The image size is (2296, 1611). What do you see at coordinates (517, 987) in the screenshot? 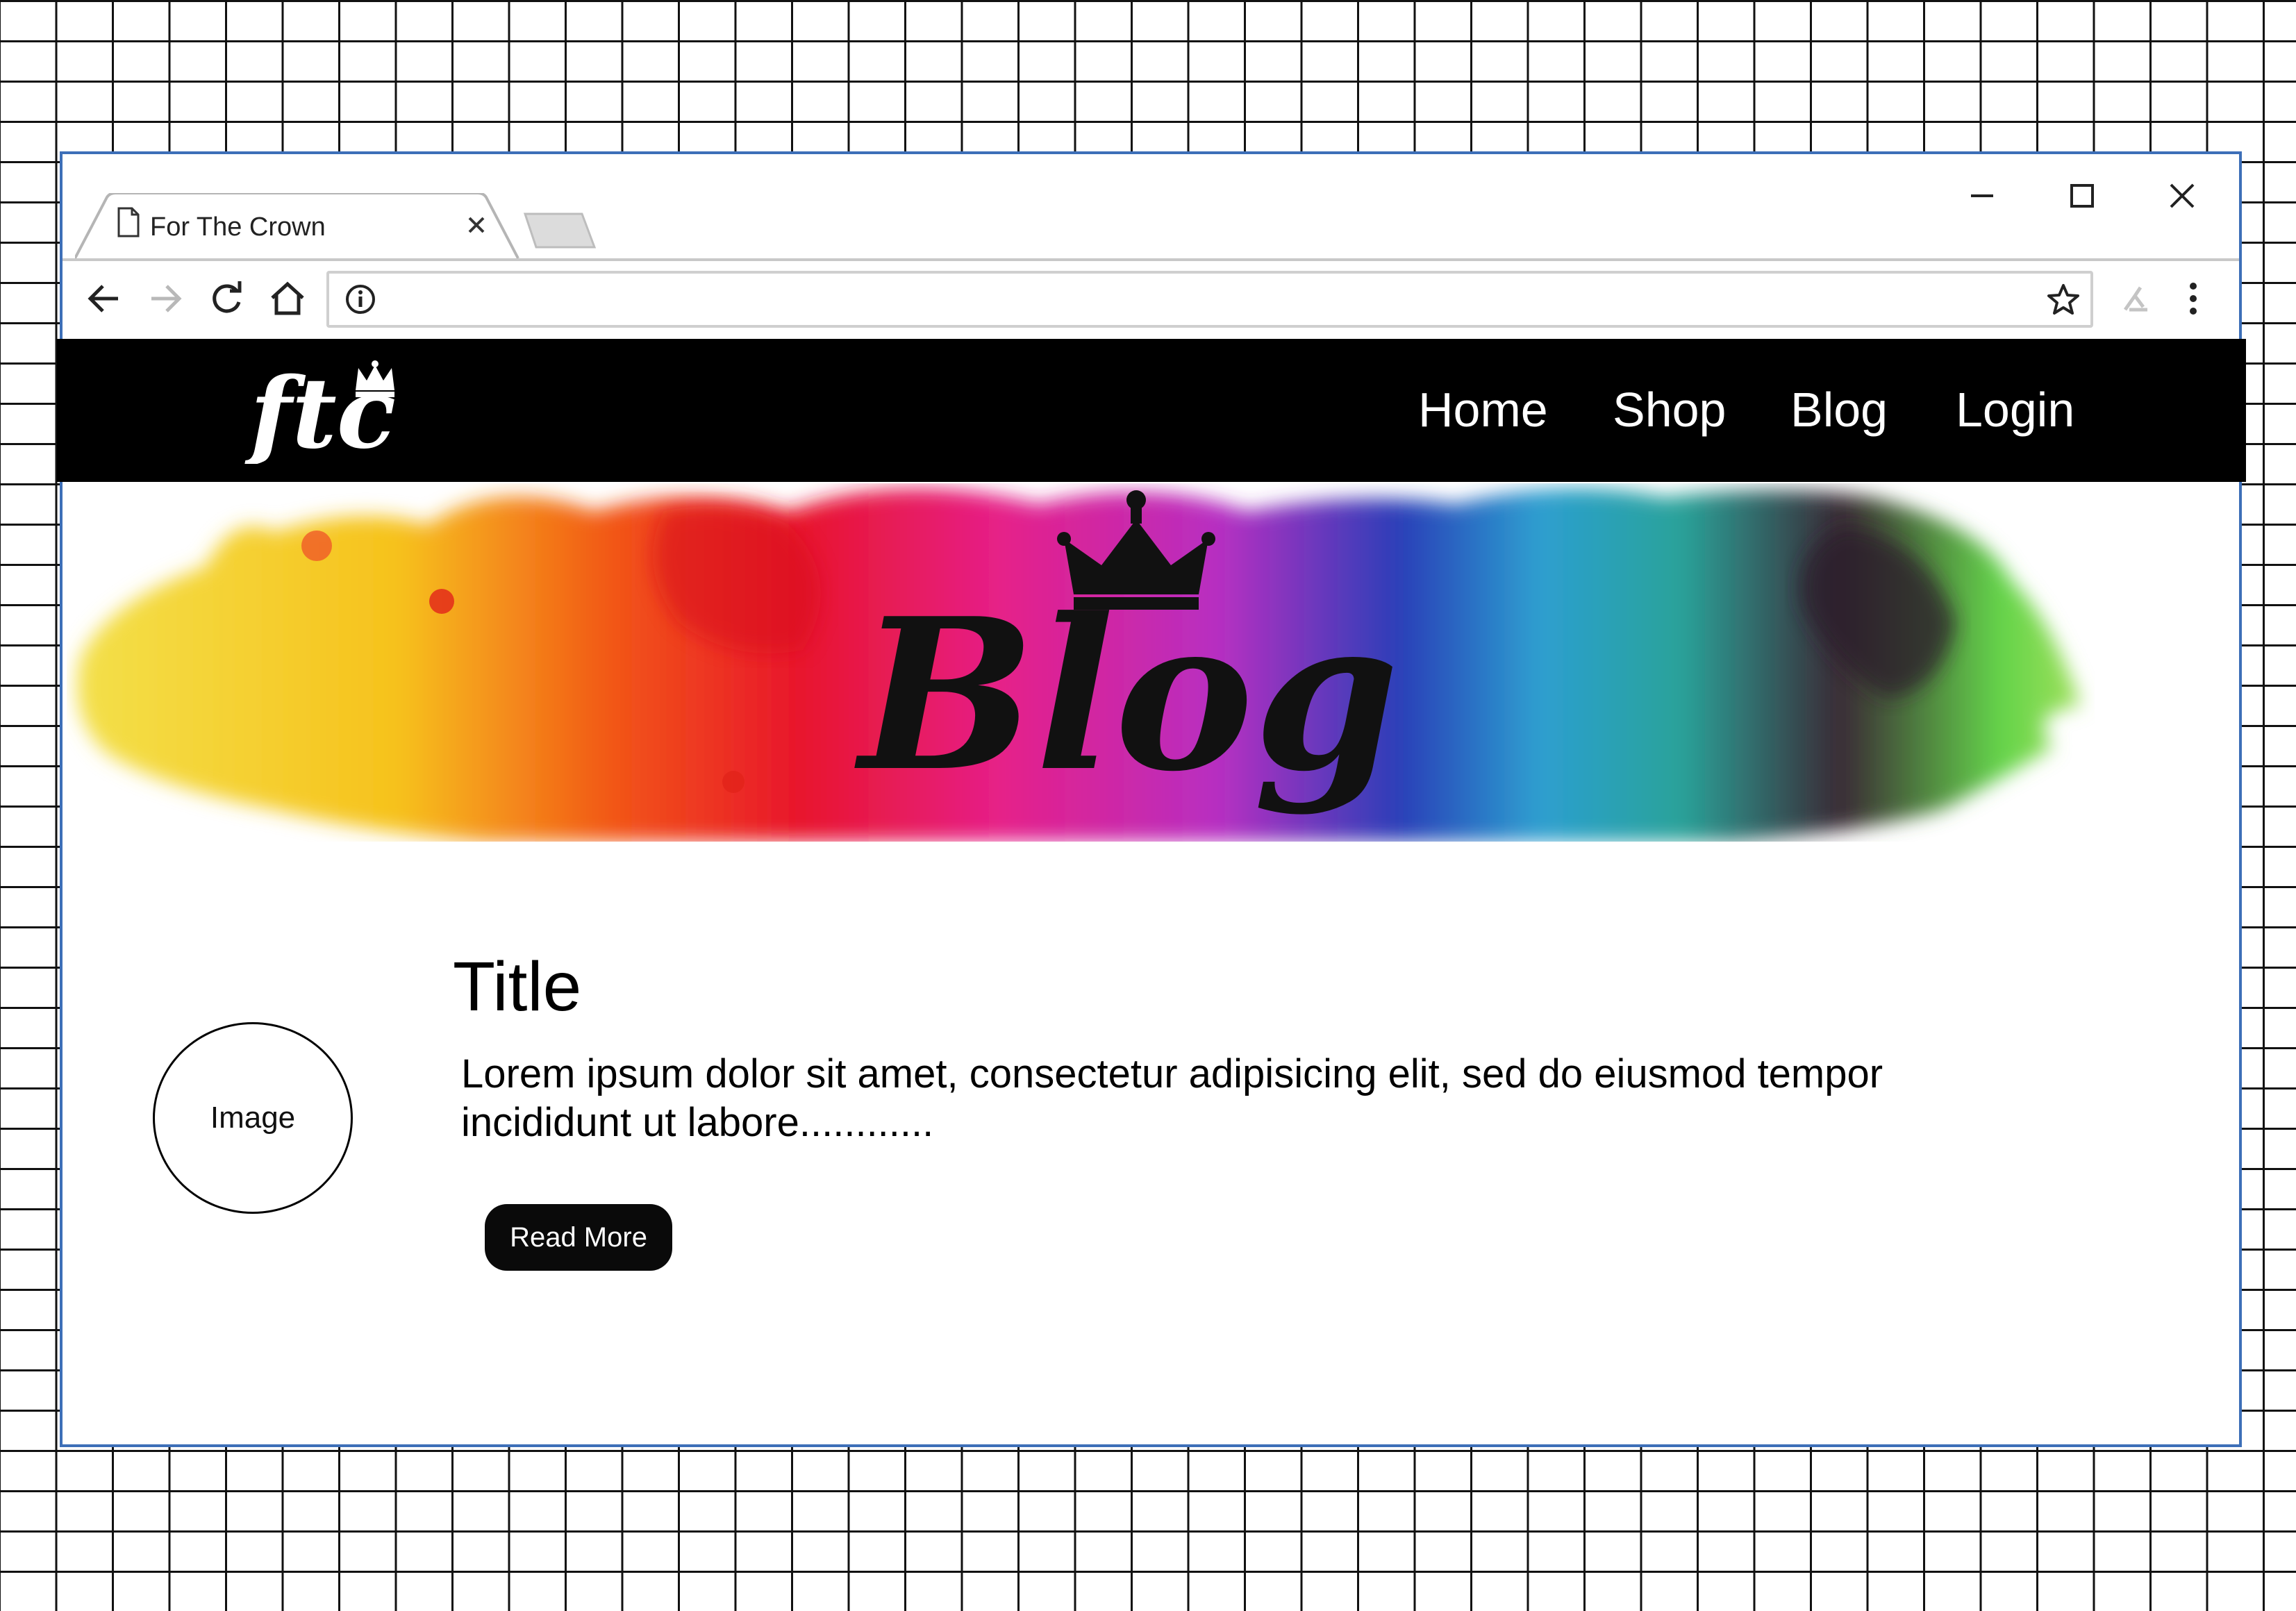
I see `post-title: Title` at bounding box center [517, 987].